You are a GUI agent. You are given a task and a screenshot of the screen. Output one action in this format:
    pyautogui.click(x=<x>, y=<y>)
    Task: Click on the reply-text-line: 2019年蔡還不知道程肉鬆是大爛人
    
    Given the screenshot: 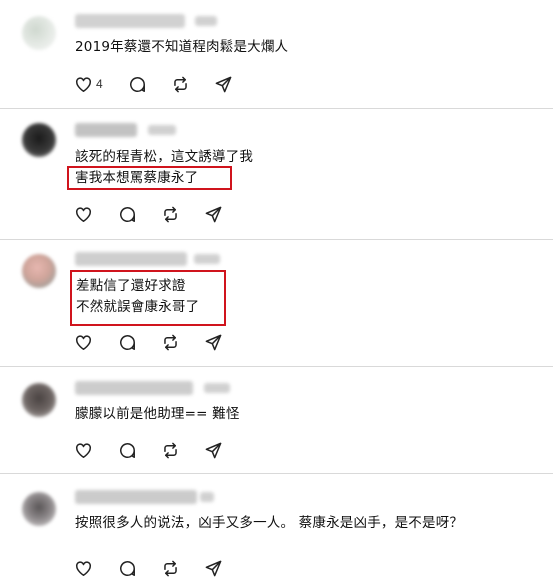 What is the action you would take?
    pyautogui.click(x=182, y=47)
    